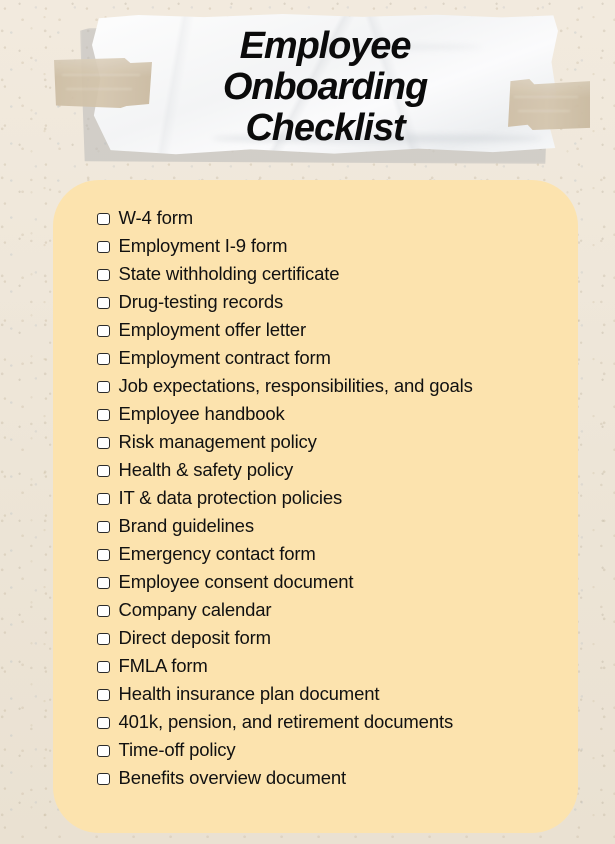 The height and width of the screenshot is (844, 615). I want to click on checklist-item: IT & data protection policies, so click(328, 498).